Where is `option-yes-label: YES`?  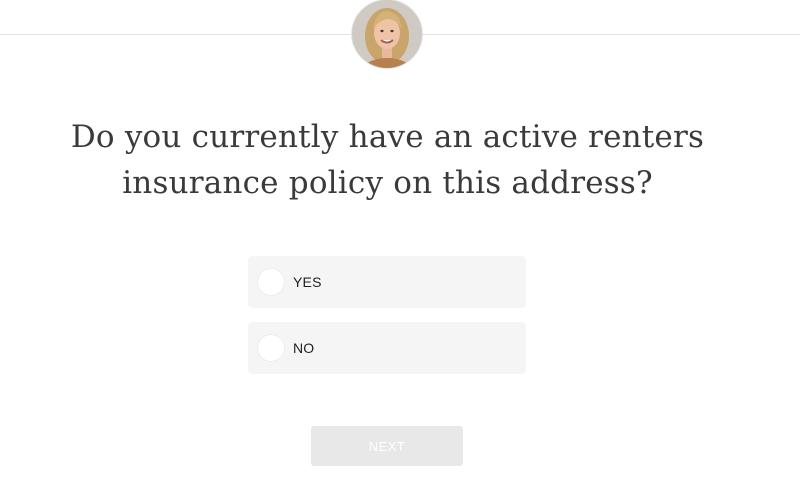
option-yes-label: YES is located at coordinates (307, 282).